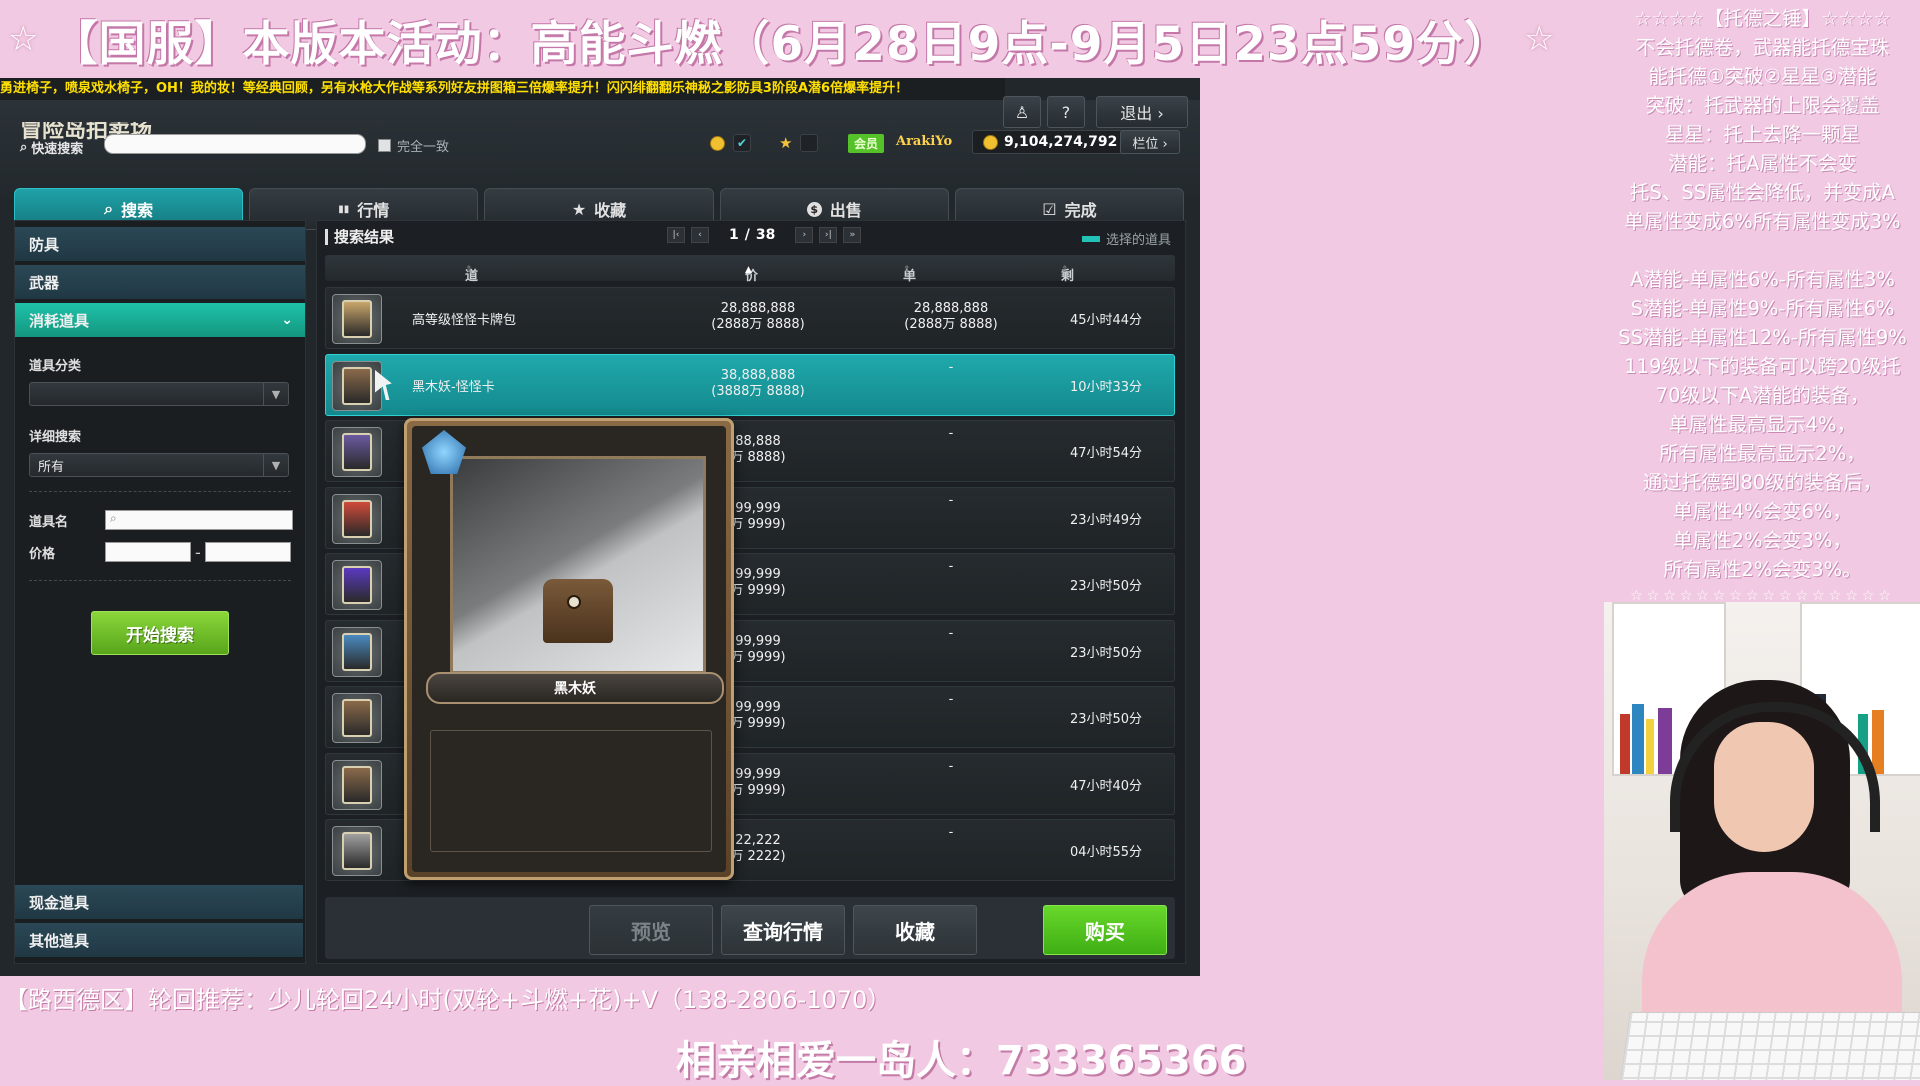 The width and height of the screenshot is (1920, 1086). Describe the element at coordinates (852, 235) in the screenshot. I see `jump-page-button: »` at that location.